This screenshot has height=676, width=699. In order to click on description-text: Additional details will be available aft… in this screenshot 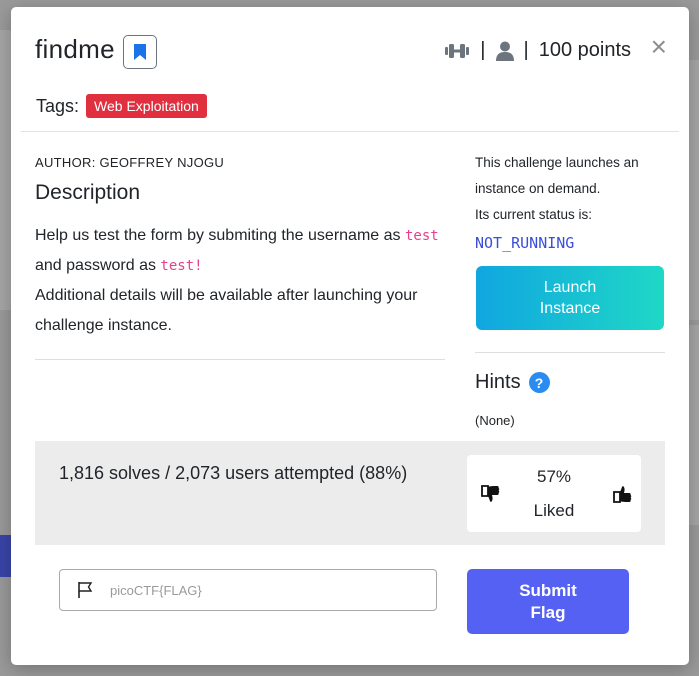, I will do `click(226, 310)`.